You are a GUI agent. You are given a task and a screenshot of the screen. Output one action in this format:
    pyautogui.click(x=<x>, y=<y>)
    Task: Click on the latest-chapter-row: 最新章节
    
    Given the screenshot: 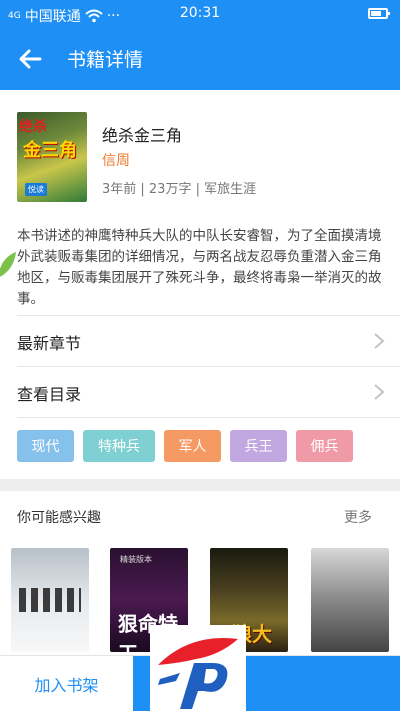 What is the action you would take?
    pyautogui.click(x=200, y=341)
    